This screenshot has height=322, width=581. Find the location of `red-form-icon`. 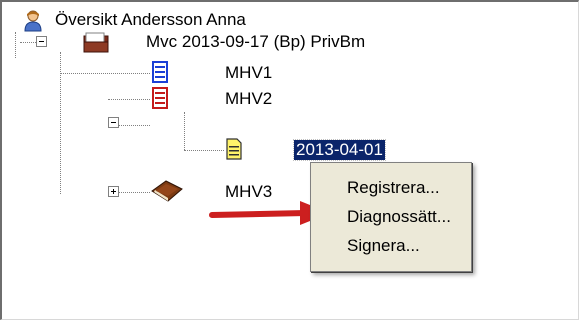

red-form-icon is located at coordinates (160, 98).